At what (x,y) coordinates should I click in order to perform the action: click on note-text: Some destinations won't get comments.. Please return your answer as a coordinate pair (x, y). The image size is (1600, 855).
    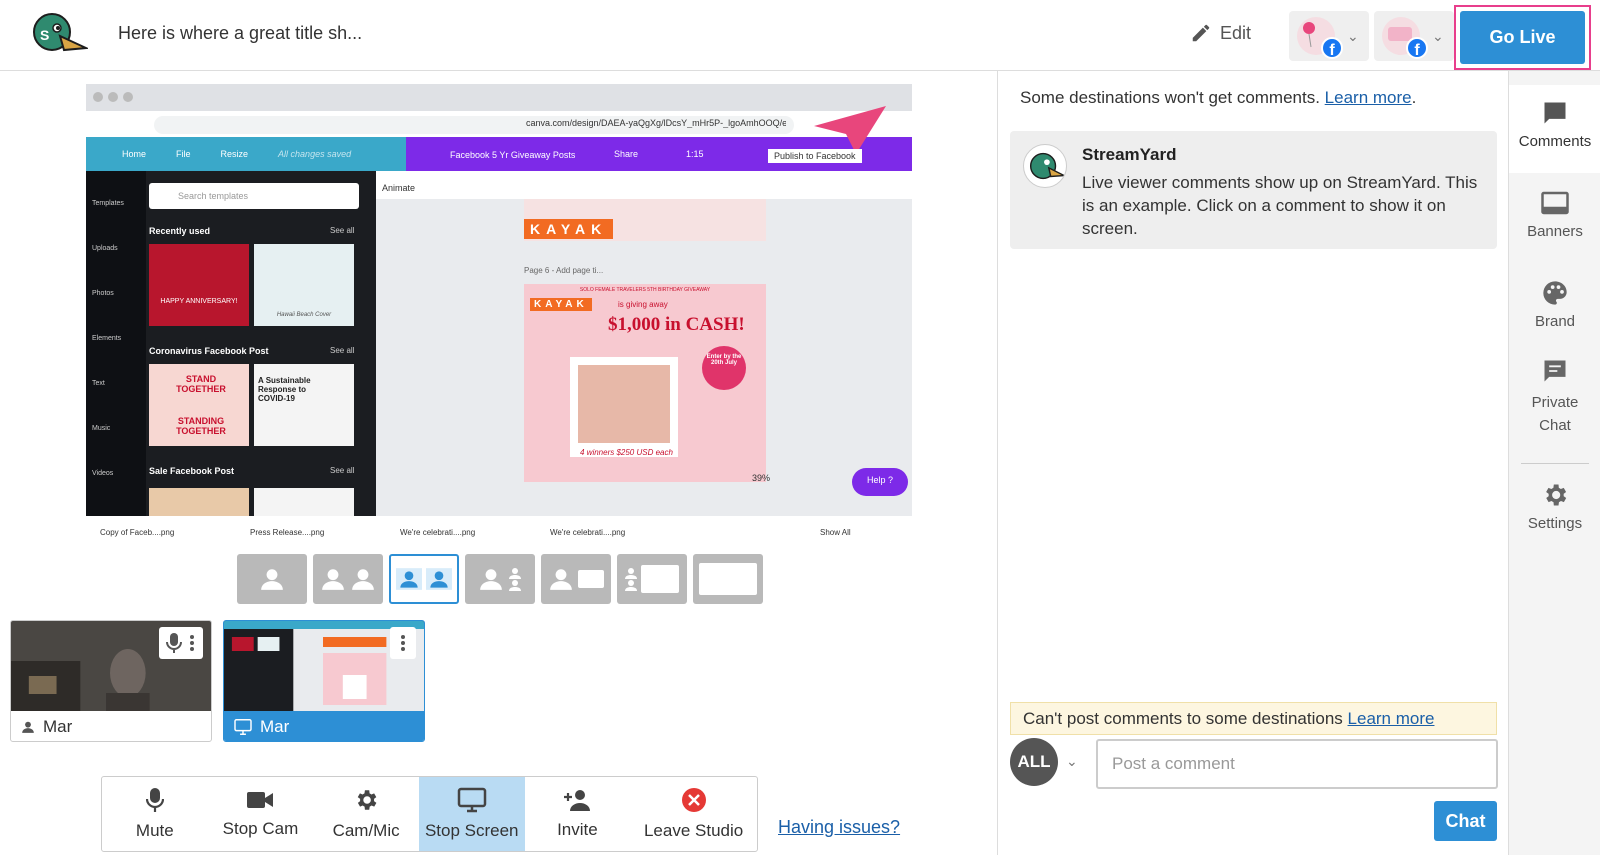
    Looking at the image, I should click on (1172, 97).